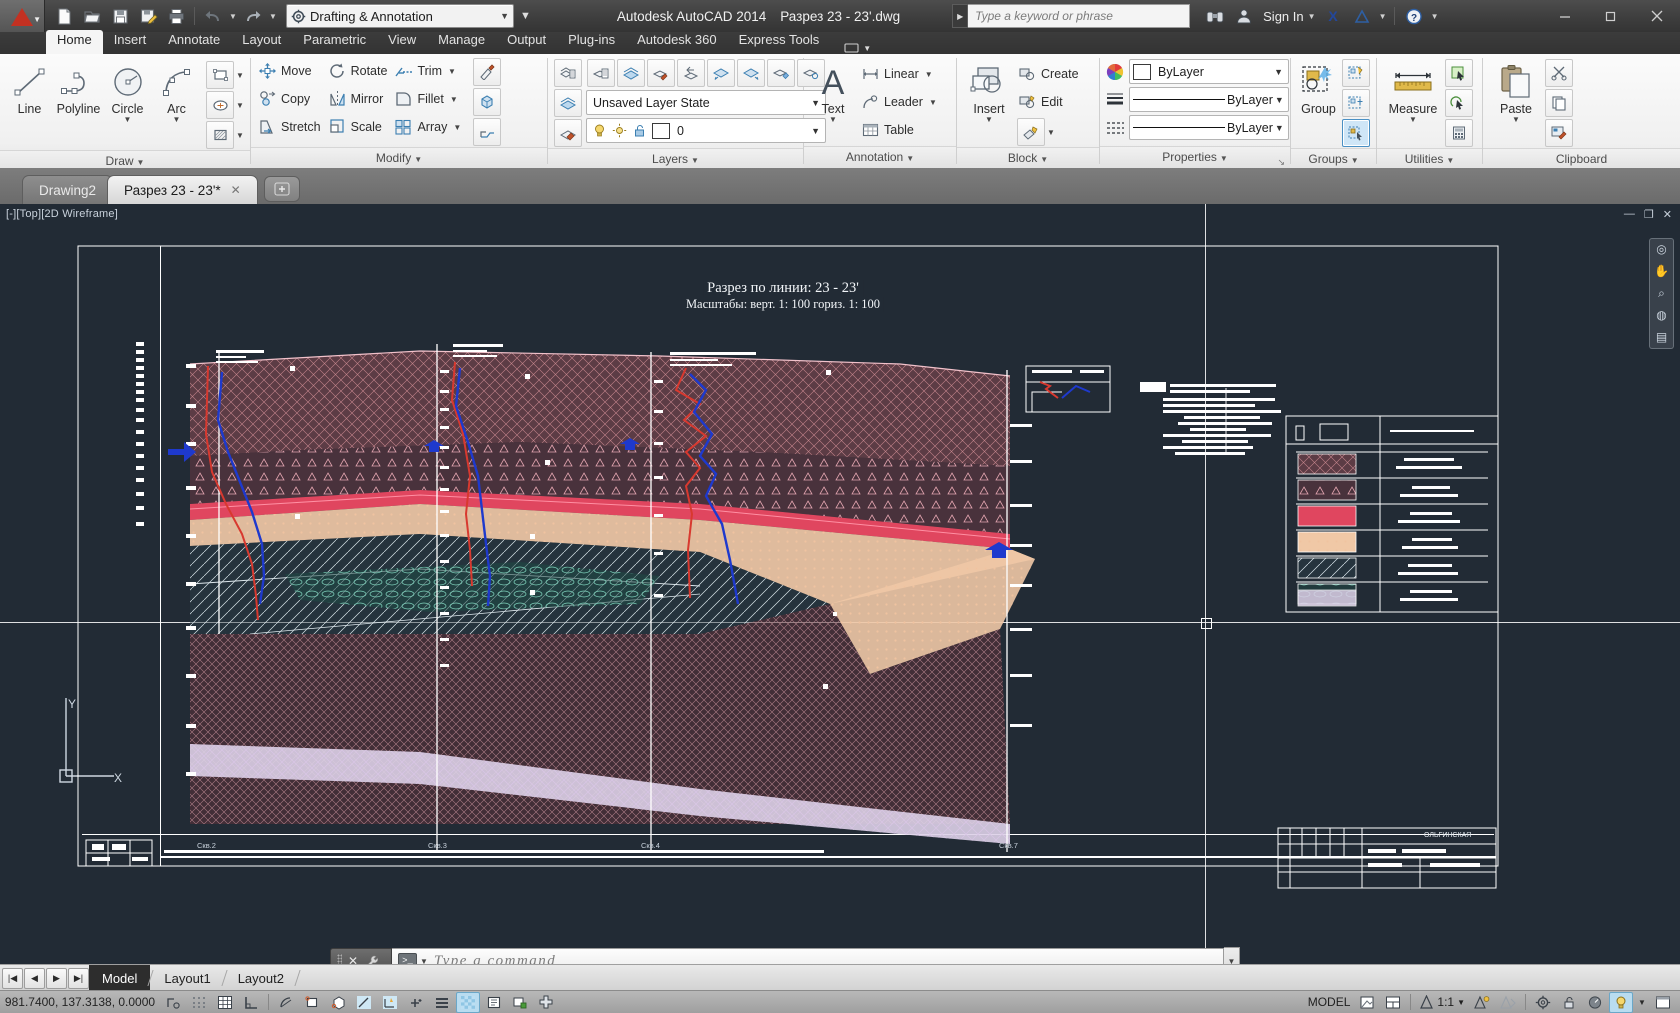  Describe the element at coordinates (359, 127) in the screenshot. I see `modify-scale-button: Scale` at that location.